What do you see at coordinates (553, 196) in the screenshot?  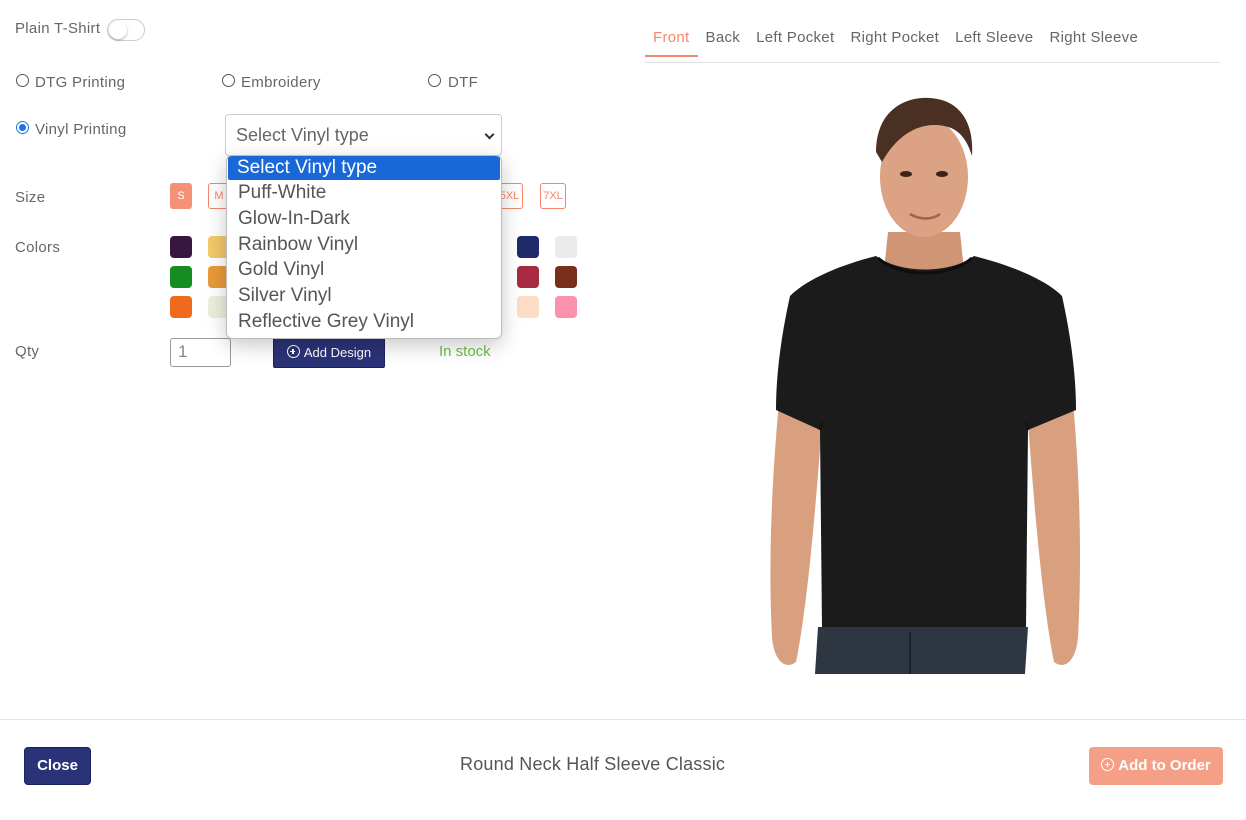 I see `size-chip-7xl: 7XL` at bounding box center [553, 196].